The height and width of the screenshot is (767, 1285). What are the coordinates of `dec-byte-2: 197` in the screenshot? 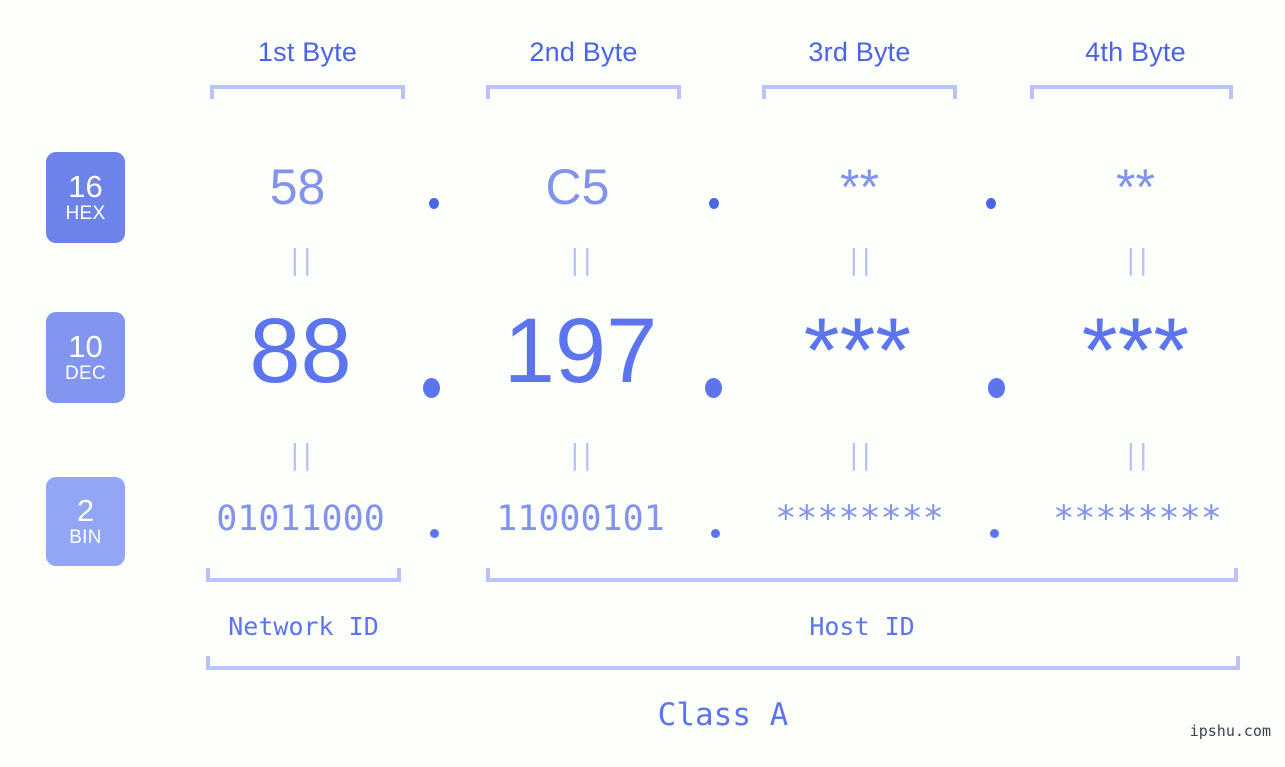 It's located at (580, 351).